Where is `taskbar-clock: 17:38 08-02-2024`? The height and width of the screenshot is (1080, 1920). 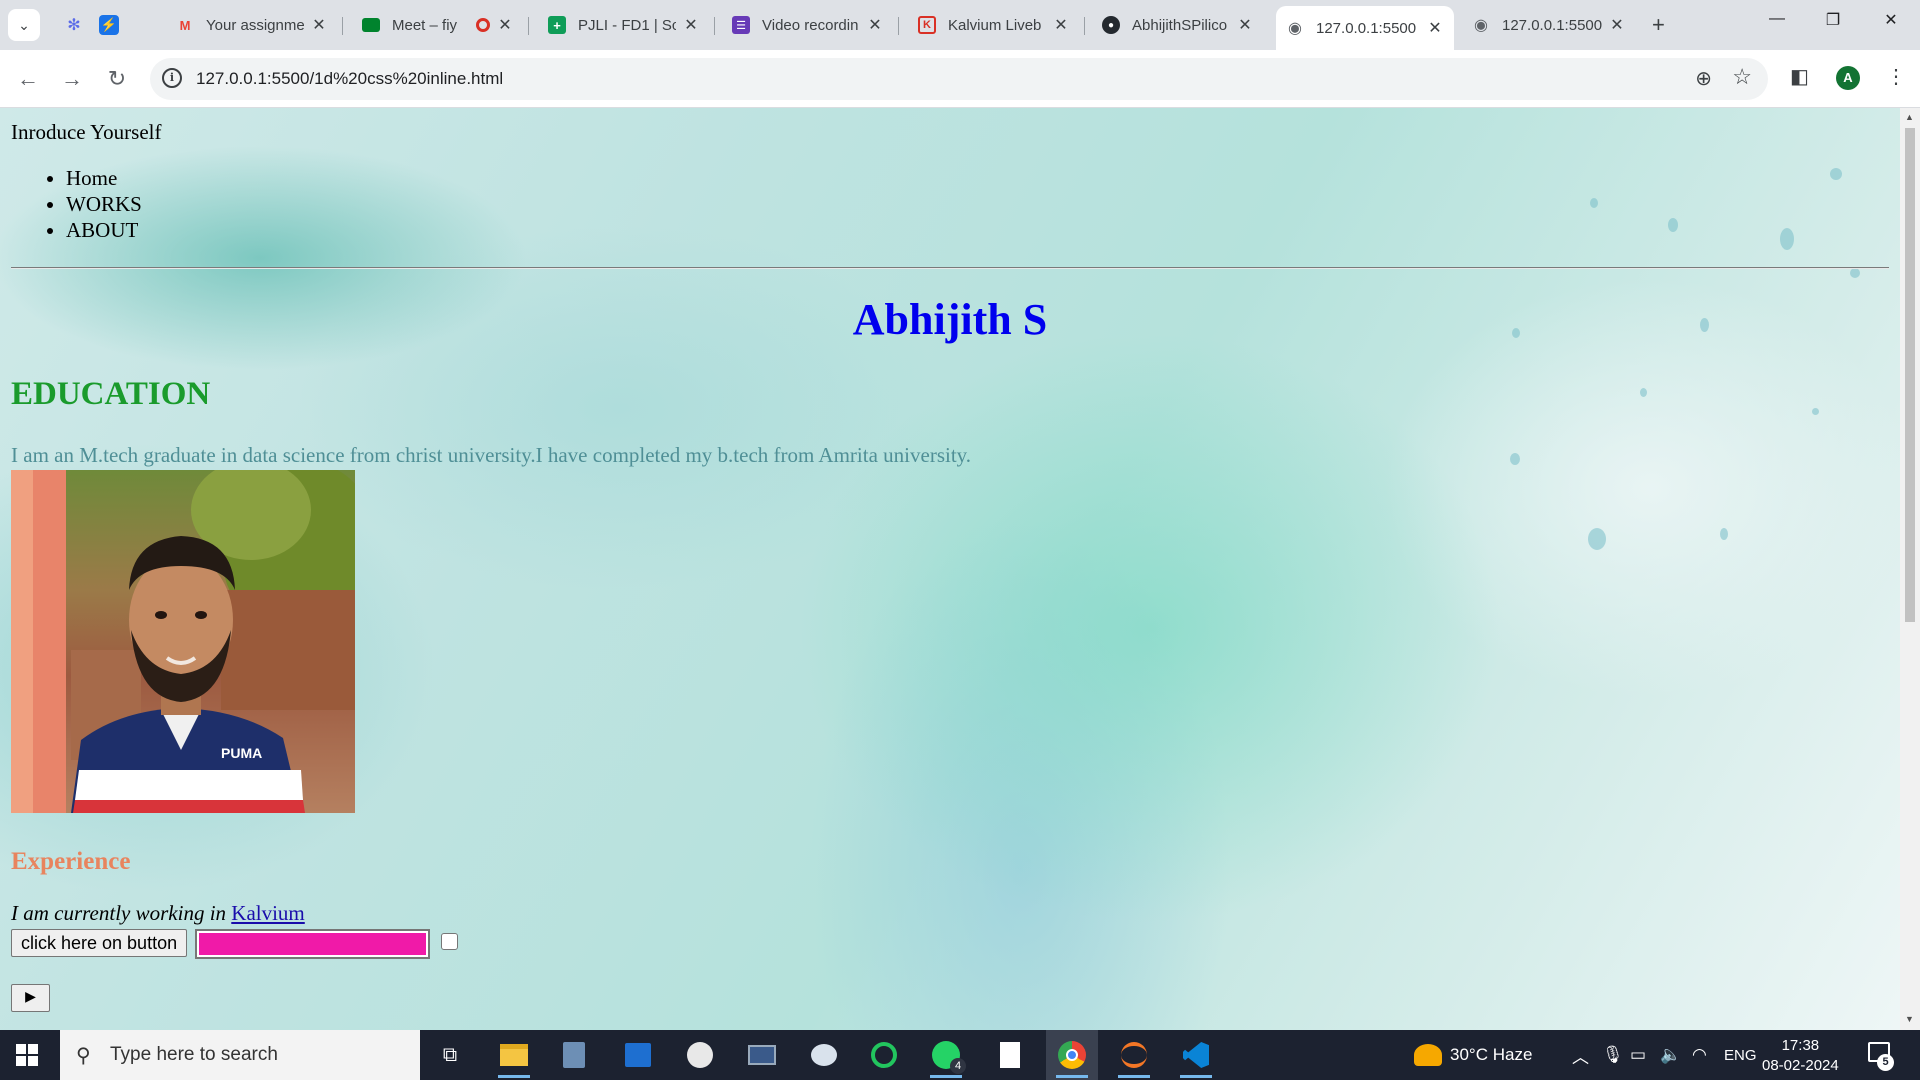
taskbar-clock: 17:38 08-02-2024 is located at coordinates (1800, 1056).